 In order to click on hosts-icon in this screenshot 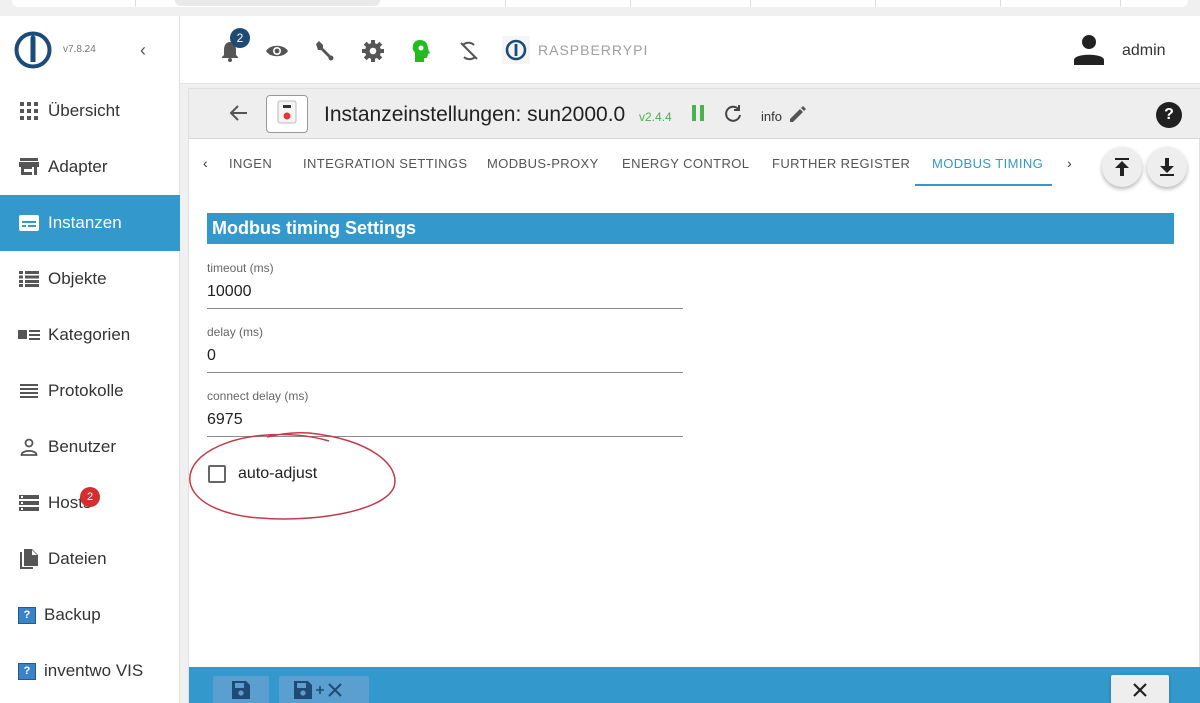, I will do `click(29, 503)`.